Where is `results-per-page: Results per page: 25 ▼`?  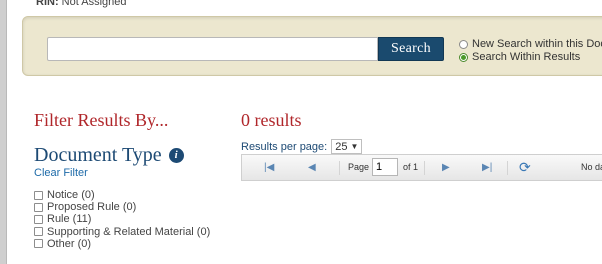
results-per-page: Results per page: 25 ▼ is located at coordinates (302, 146).